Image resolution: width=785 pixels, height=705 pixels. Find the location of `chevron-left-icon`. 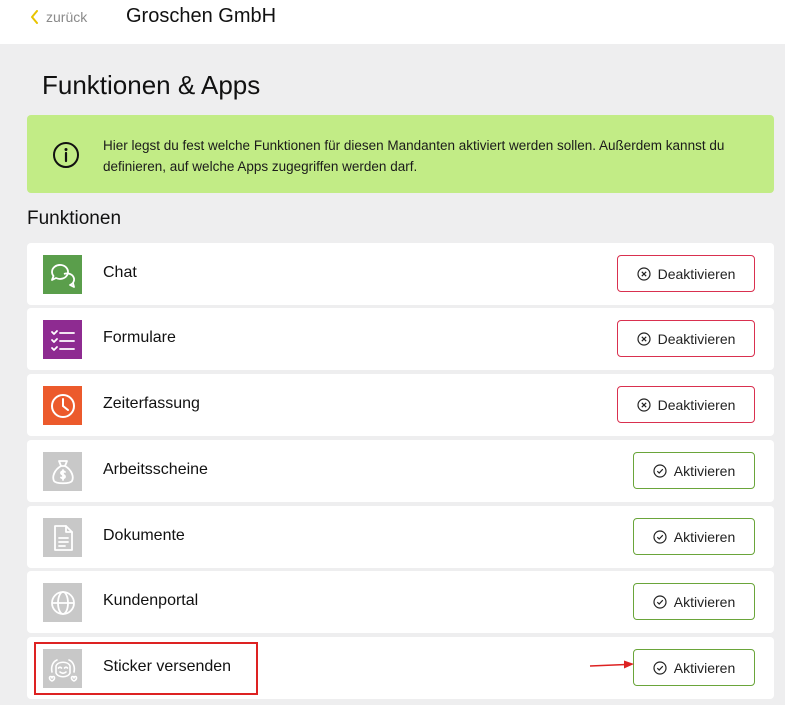

chevron-left-icon is located at coordinates (34, 17).